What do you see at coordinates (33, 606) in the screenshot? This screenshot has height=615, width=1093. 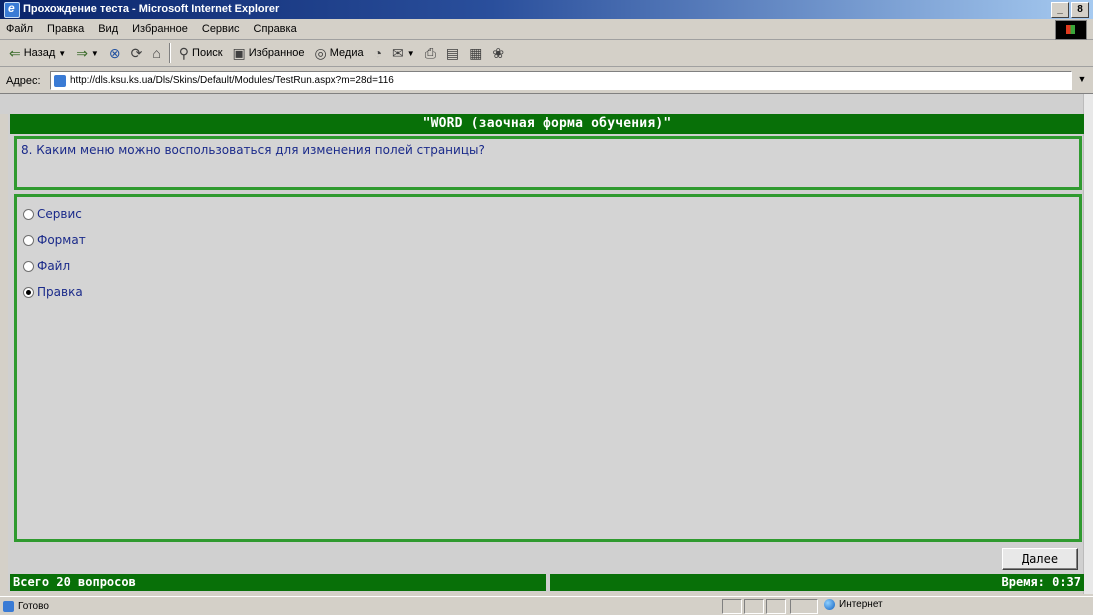 I see `status-text: Готово` at bounding box center [33, 606].